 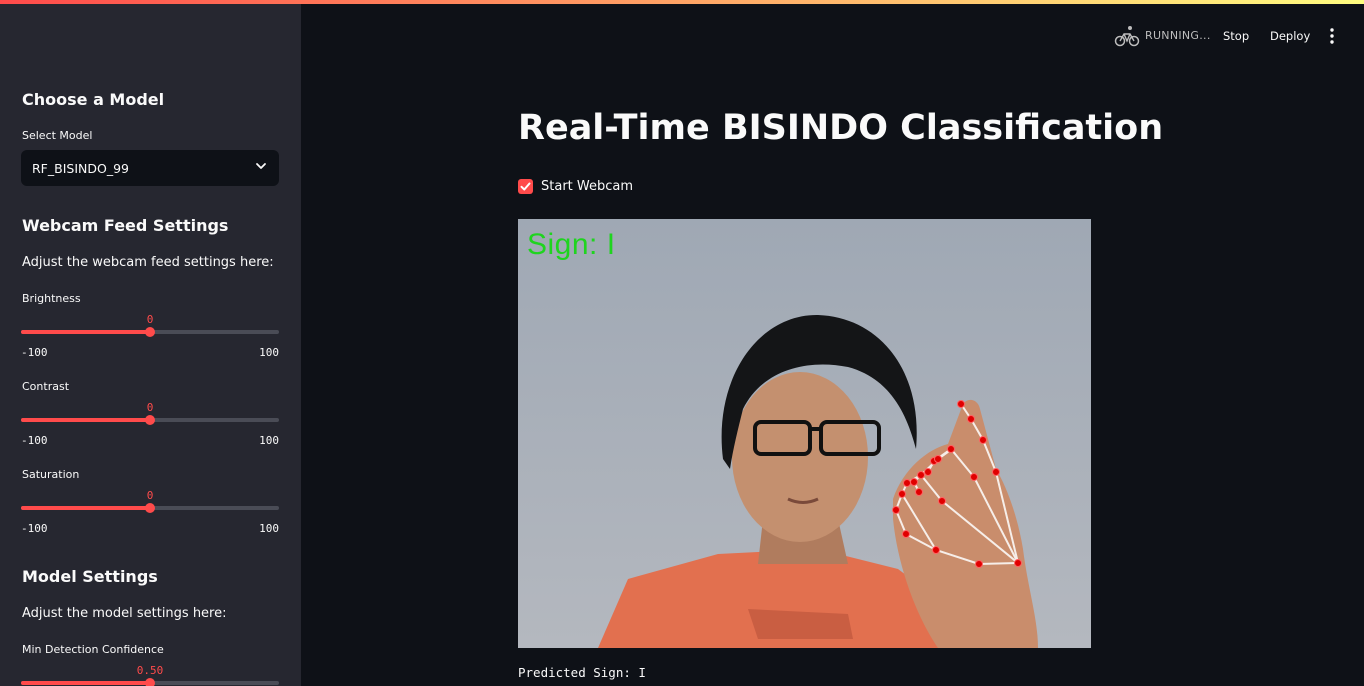 I want to click on bicycle-running-icon, so click(x=1127, y=36).